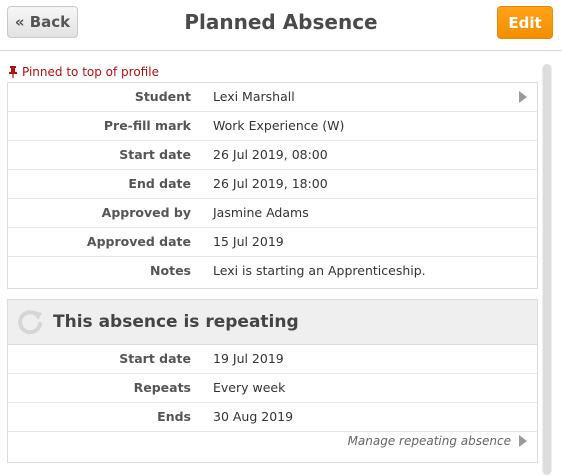 This screenshot has width=562, height=475. I want to click on repeat-row-start-date: Start date 19 Jul 2019, so click(272, 359).